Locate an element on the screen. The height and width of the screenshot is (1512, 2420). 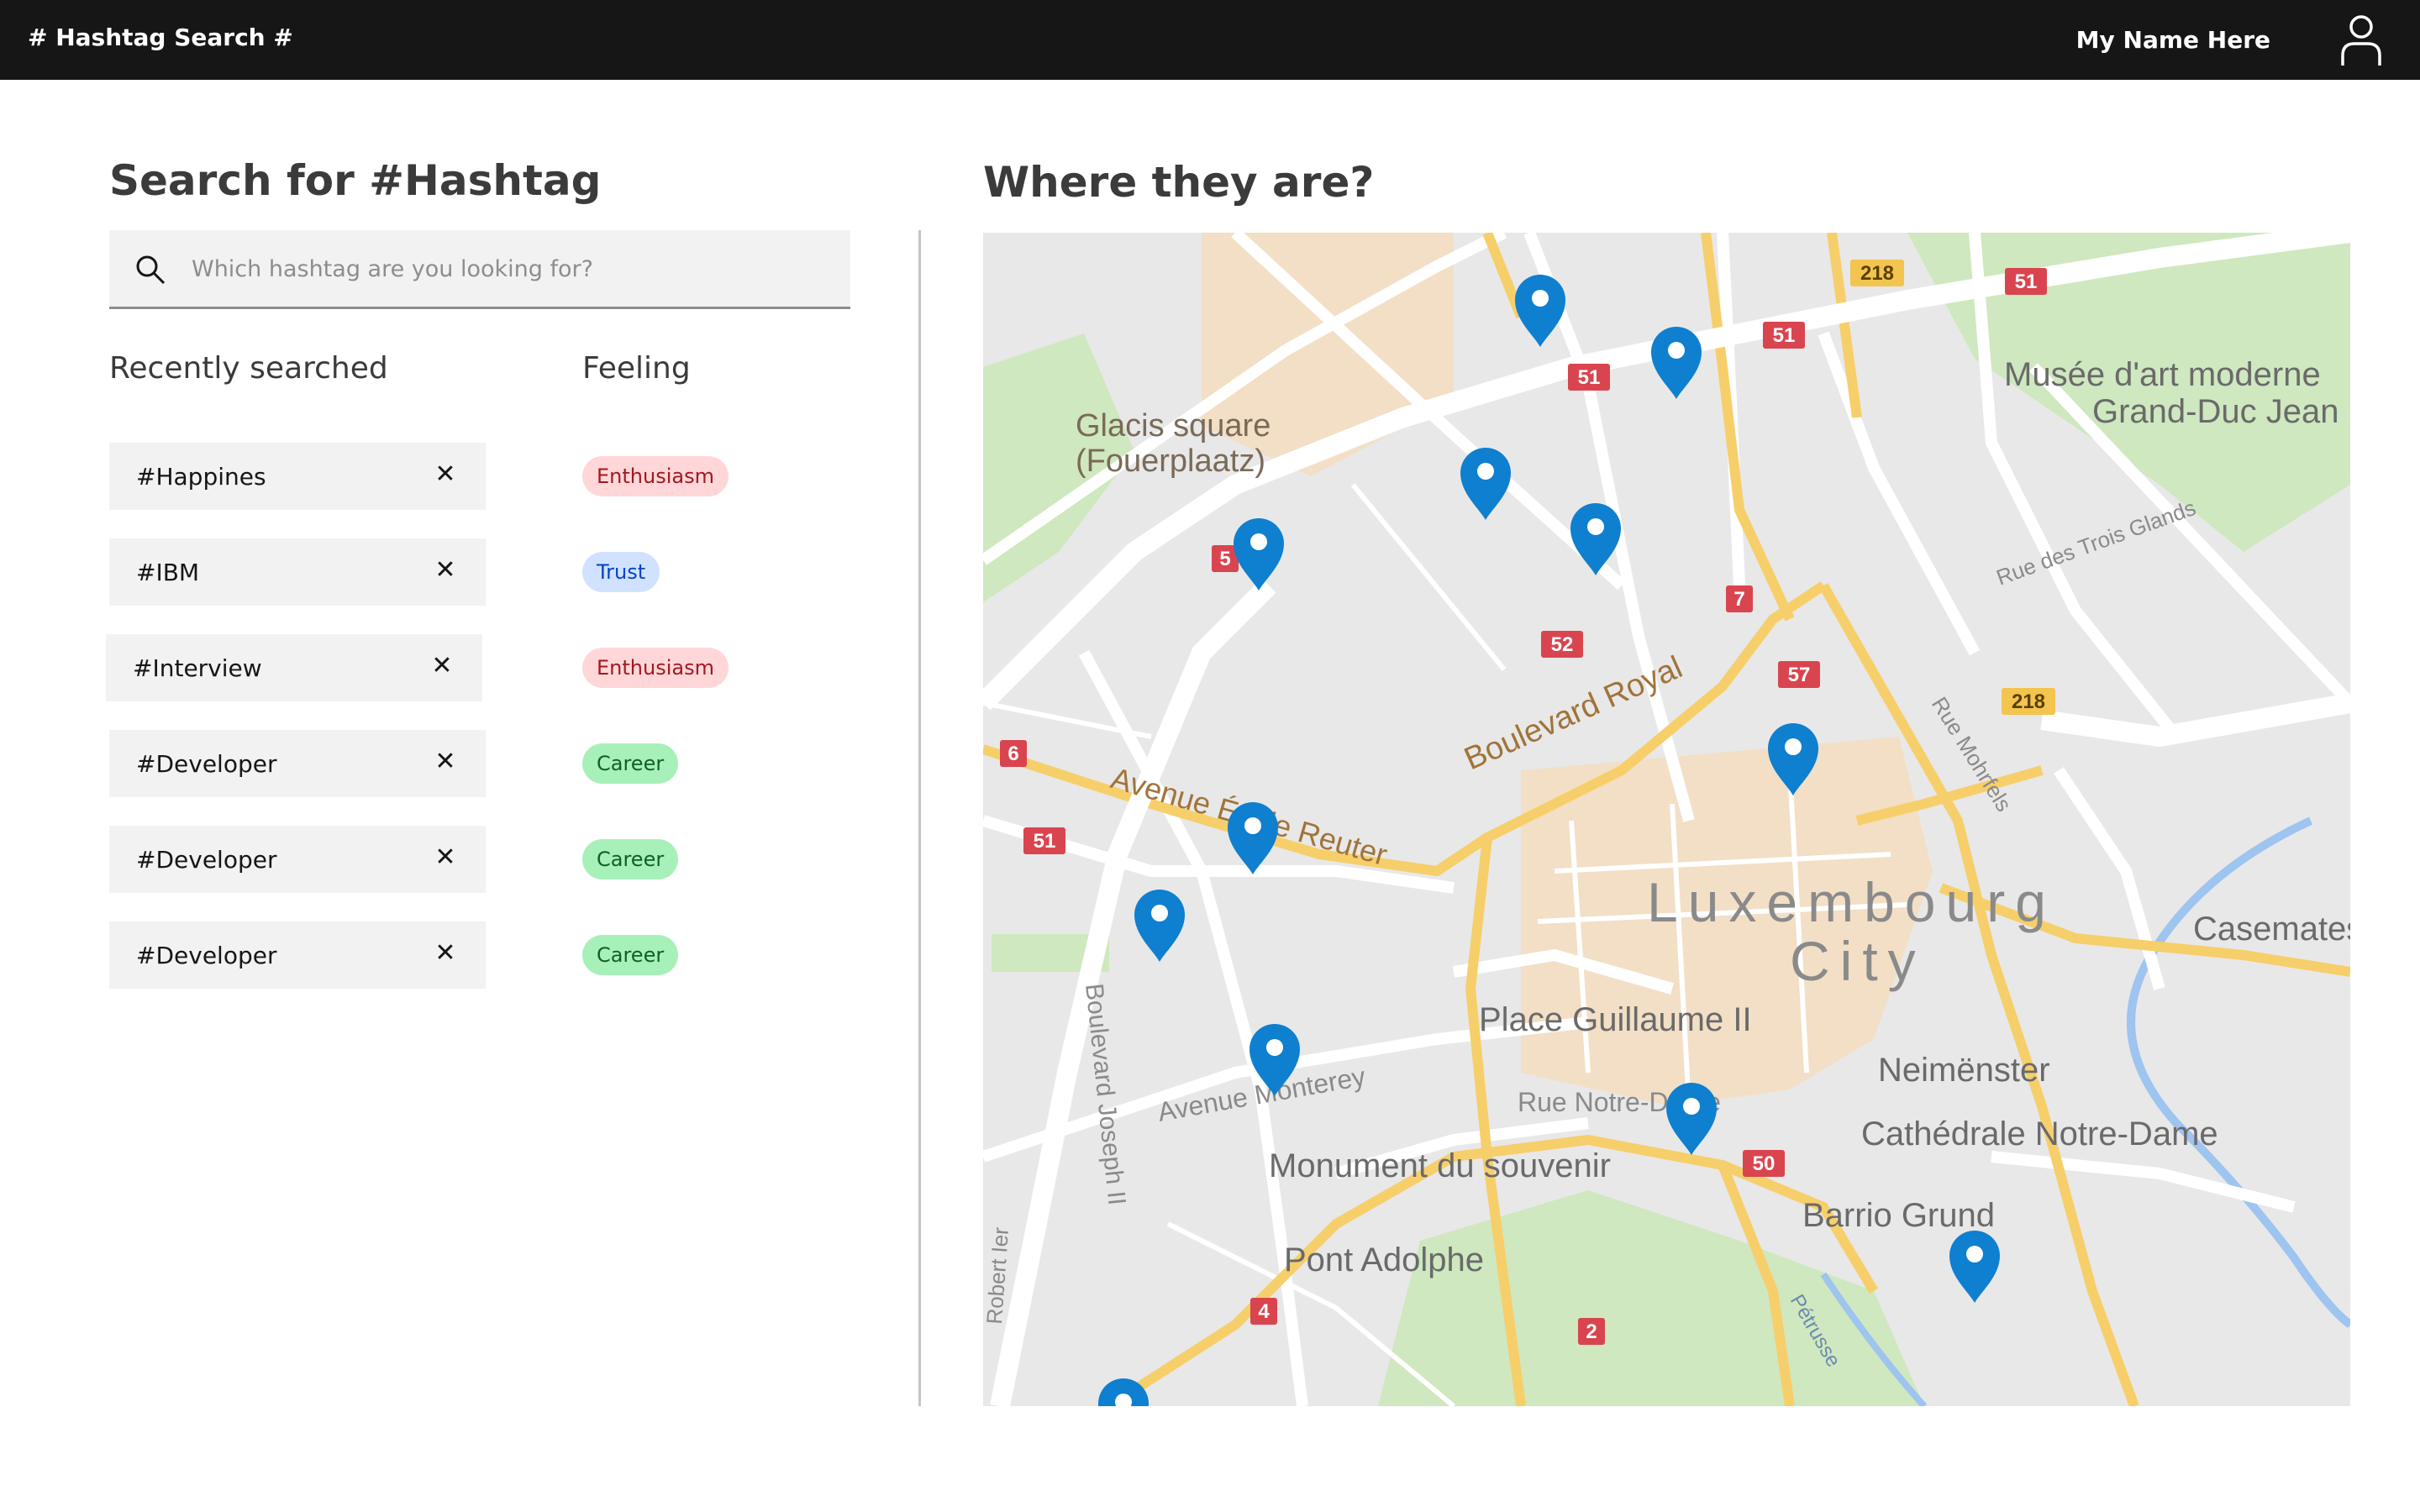
search-input is located at coordinates (511, 268).